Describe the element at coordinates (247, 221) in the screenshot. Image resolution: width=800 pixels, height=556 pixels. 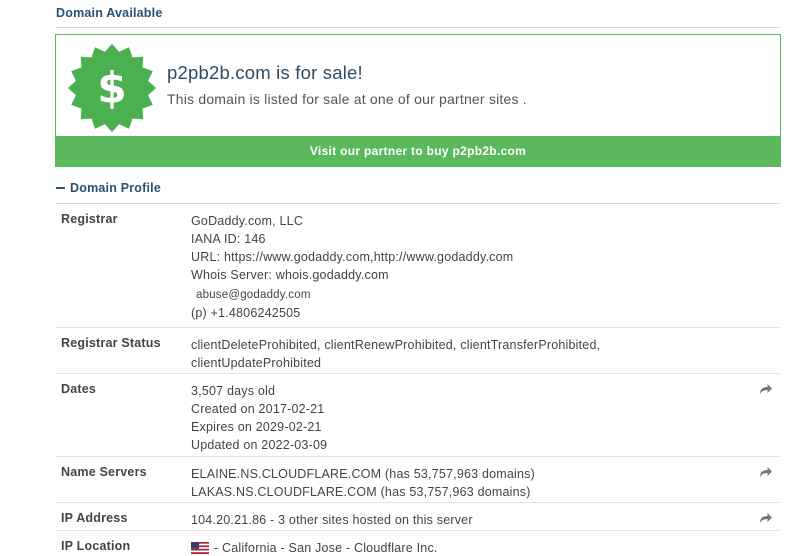
I see `registrar-name: GoDaddy.com, LLC` at that location.